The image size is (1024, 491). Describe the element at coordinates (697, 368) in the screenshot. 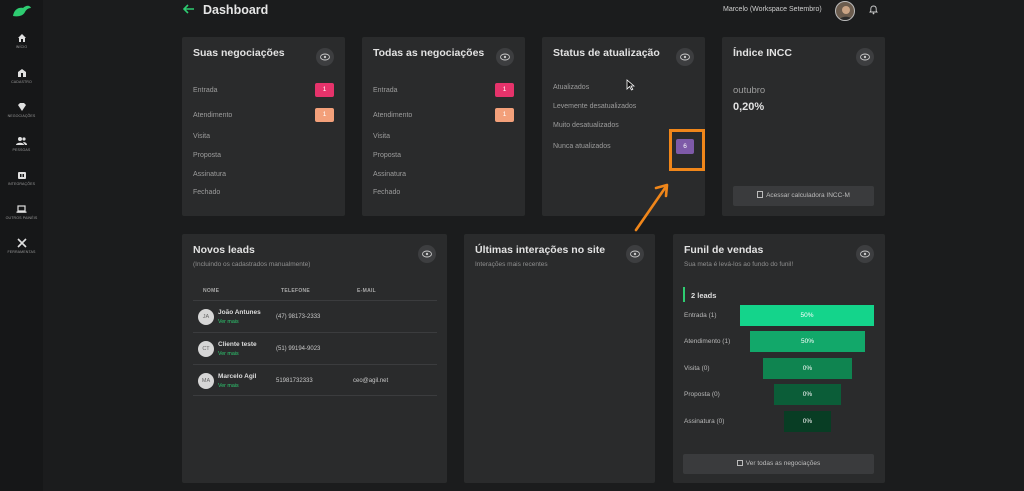

I see `funnel-stage-label: Visita (0)` at that location.